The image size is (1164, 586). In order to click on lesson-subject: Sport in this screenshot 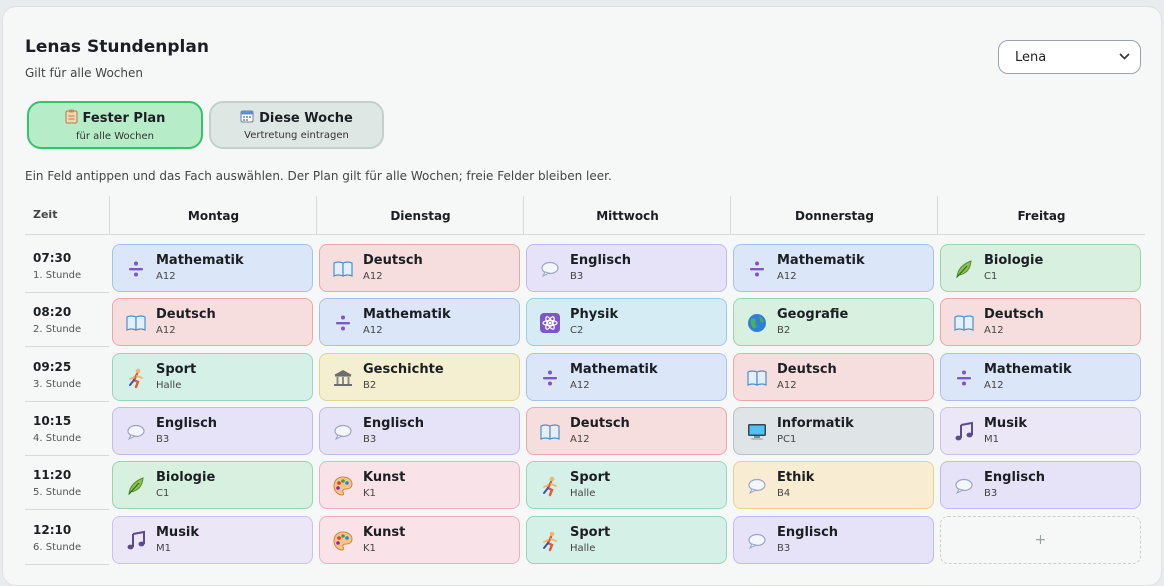, I will do `click(176, 369)`.